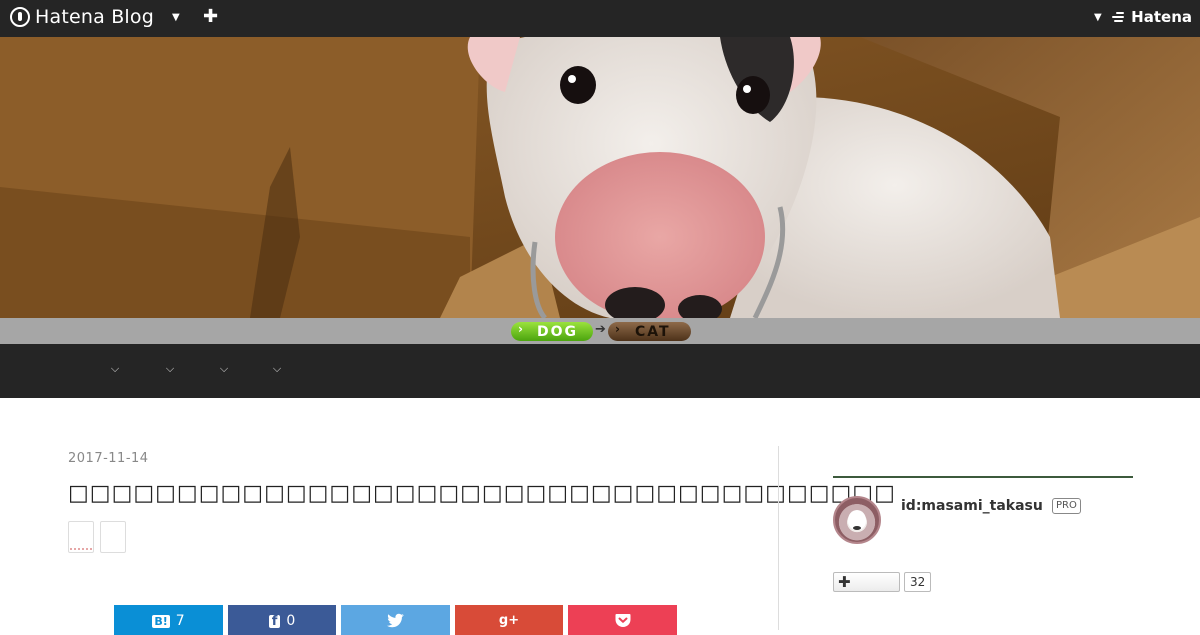  What do you see at coordinates (1161, 17) in the screenshot?
I see `hatena-wordmark: Hatena` at bounding box center [1161, 17].